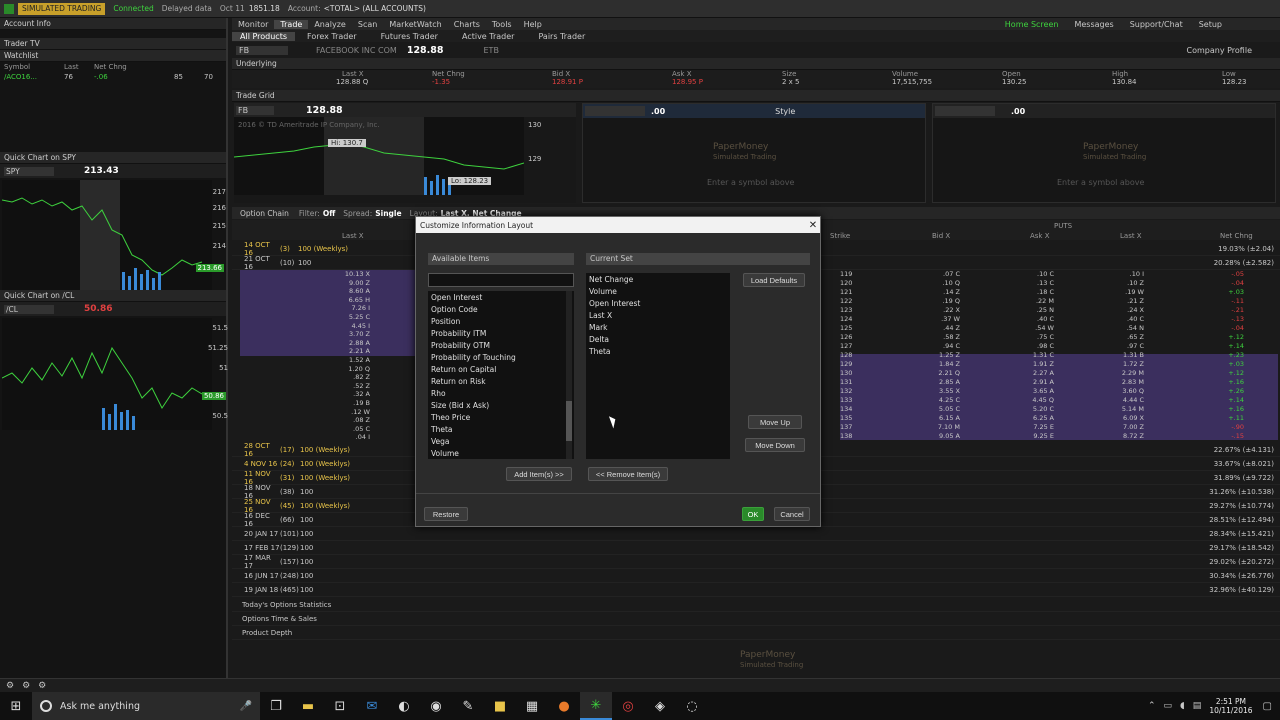 The image size is (1280, 720). Describe the element at coordinates (1129, 400) in the screenshot. I see `table-cell: 4.44 C` at that location.